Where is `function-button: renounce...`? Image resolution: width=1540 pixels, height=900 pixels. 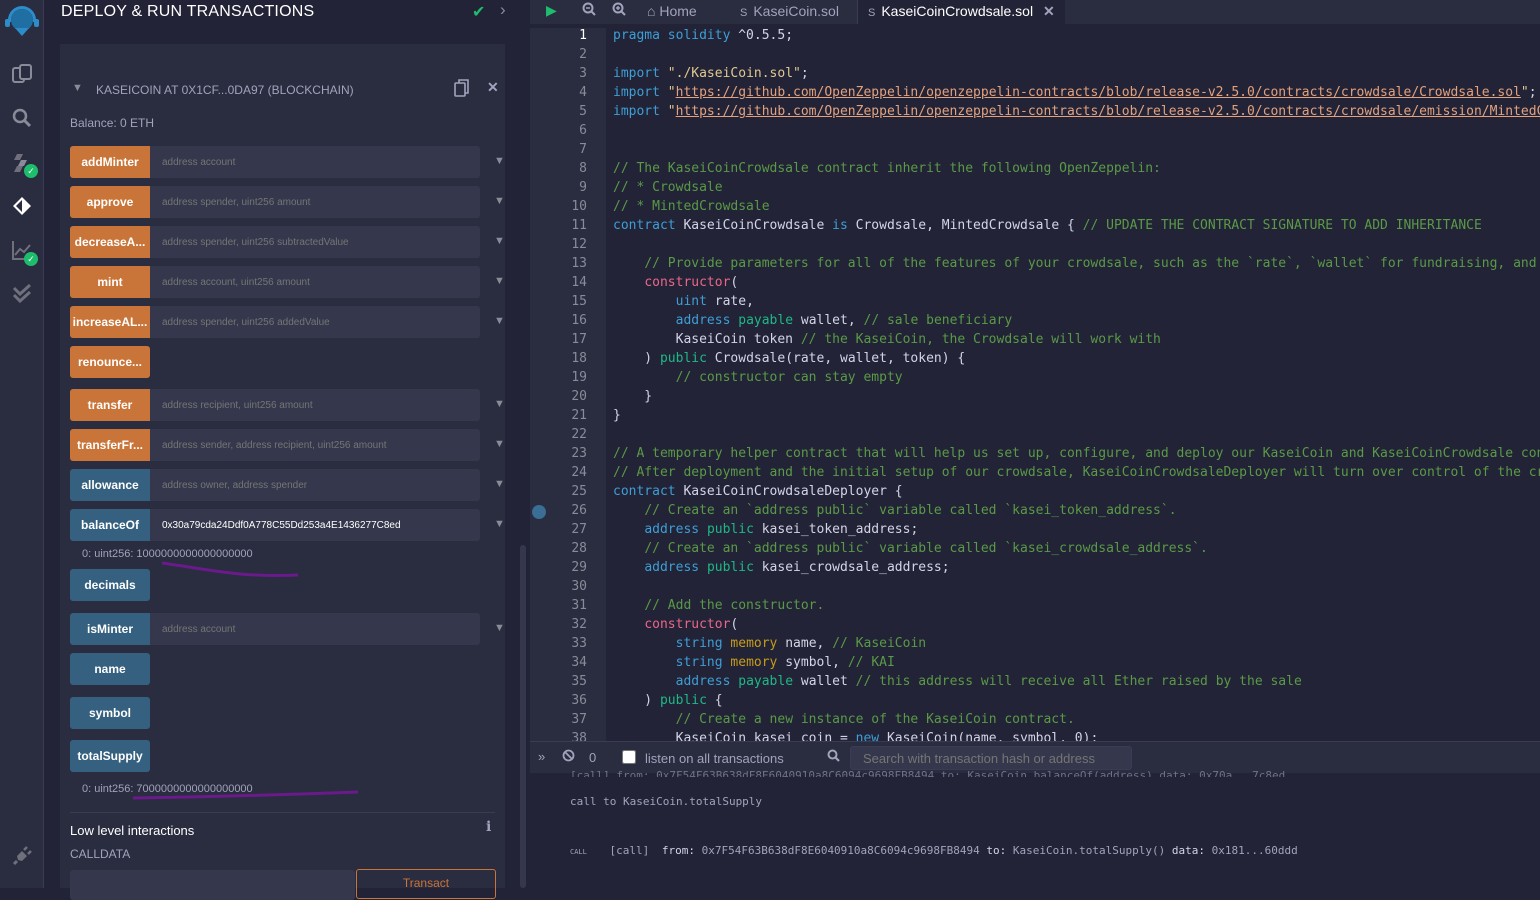
function-button: renounce... is located at coordinates (110, 362).